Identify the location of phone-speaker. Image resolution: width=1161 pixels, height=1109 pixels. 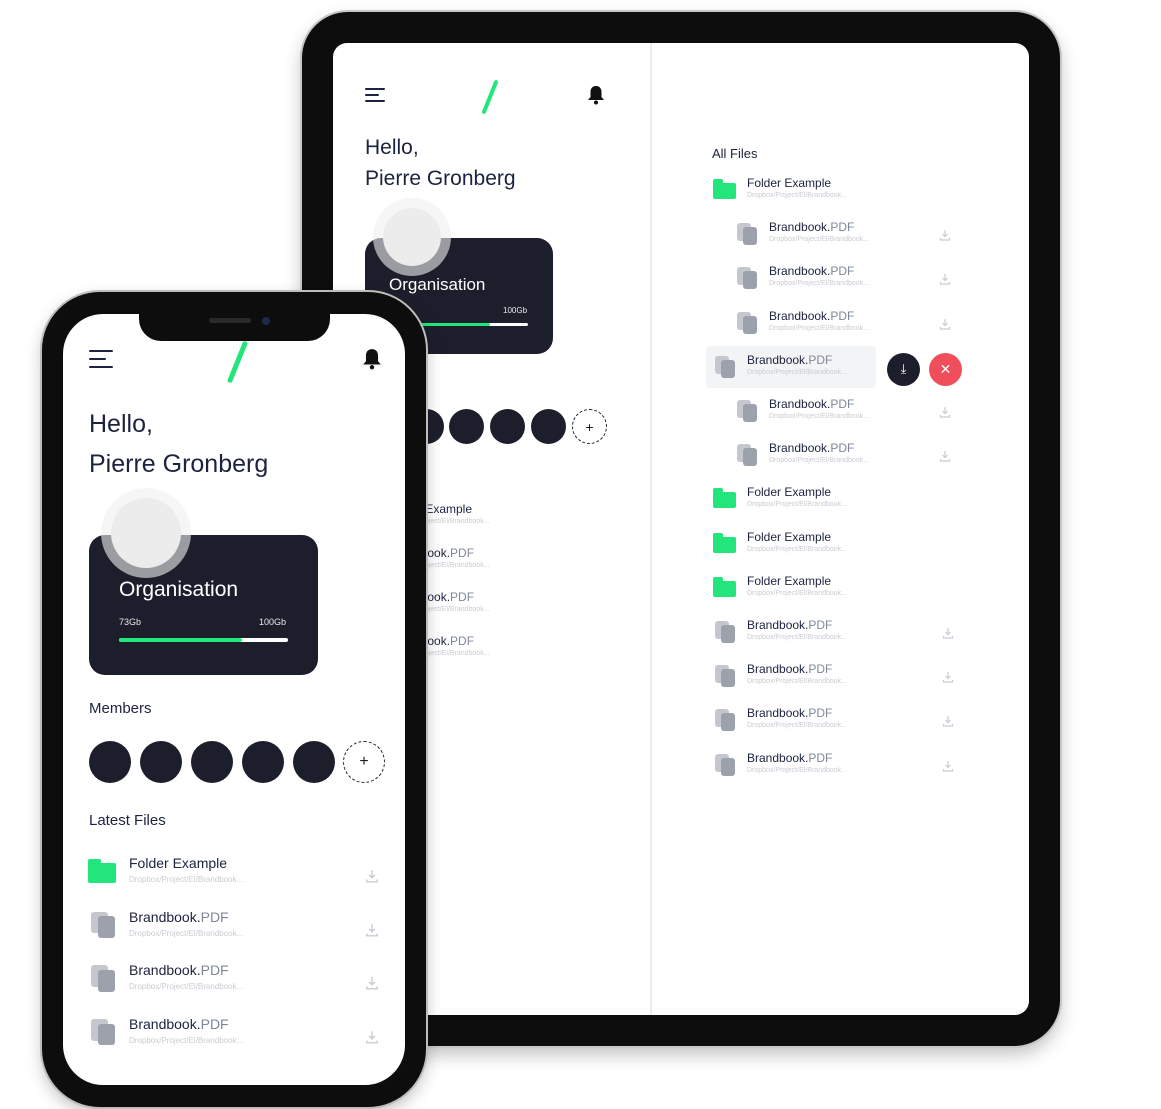
(230, 320).